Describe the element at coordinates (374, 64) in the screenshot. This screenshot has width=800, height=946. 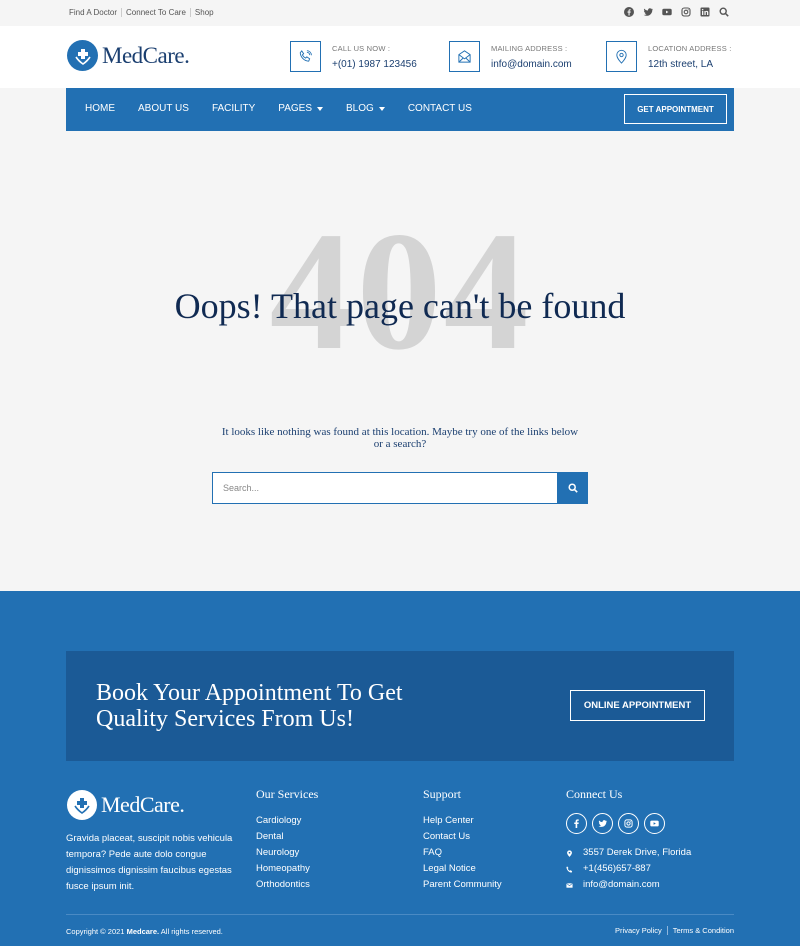
I see `call-value: +(01) 1987 123456` at that location.